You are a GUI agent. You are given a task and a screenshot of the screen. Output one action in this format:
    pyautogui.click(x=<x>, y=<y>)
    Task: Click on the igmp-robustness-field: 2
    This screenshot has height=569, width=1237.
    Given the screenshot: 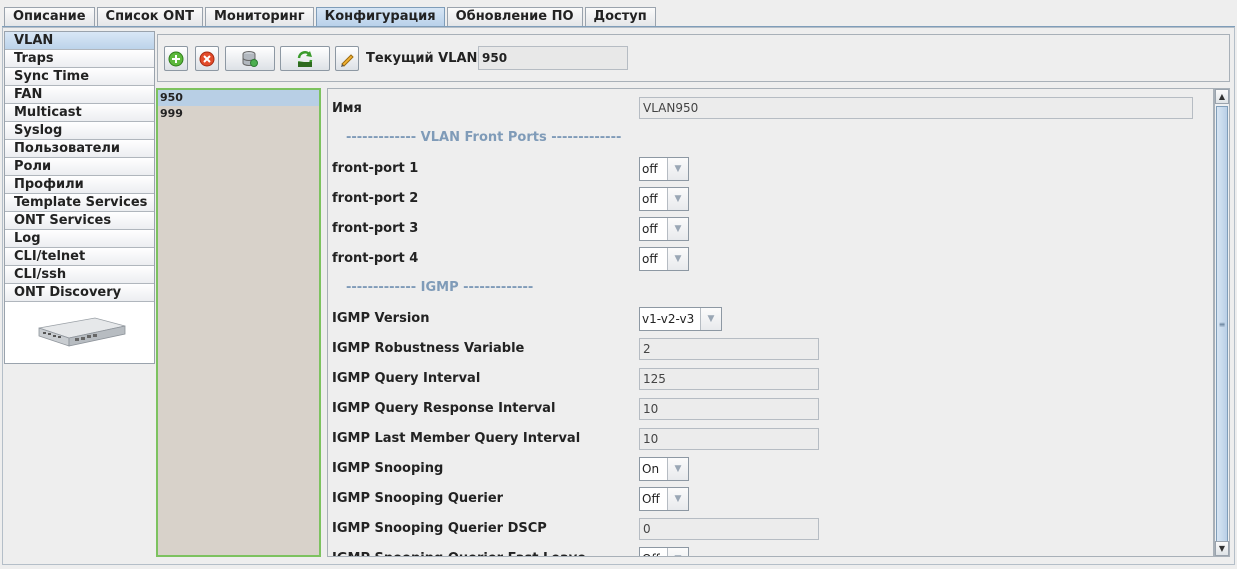 What is the action you would take?
    pyautogui.click(x=729, y=349)
    